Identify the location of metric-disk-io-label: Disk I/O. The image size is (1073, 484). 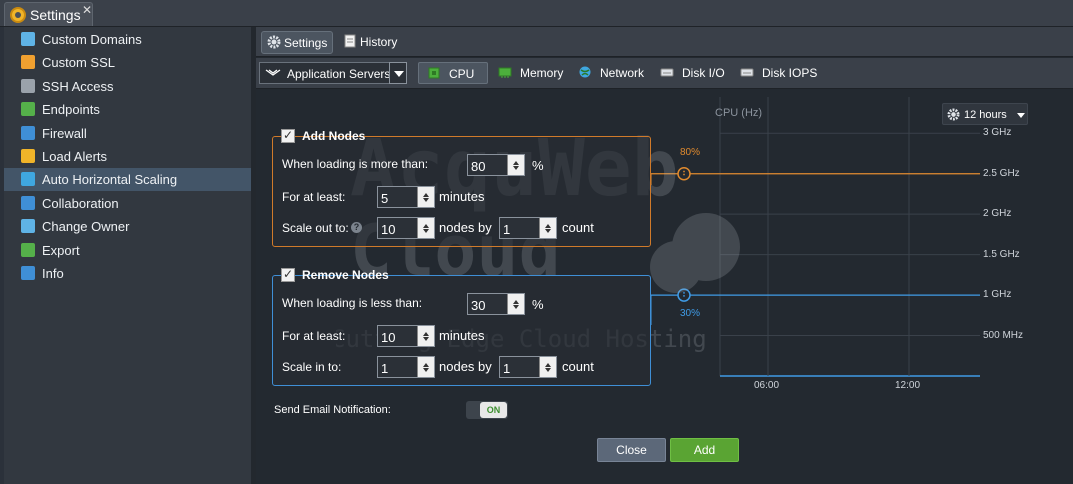
(703, 73).